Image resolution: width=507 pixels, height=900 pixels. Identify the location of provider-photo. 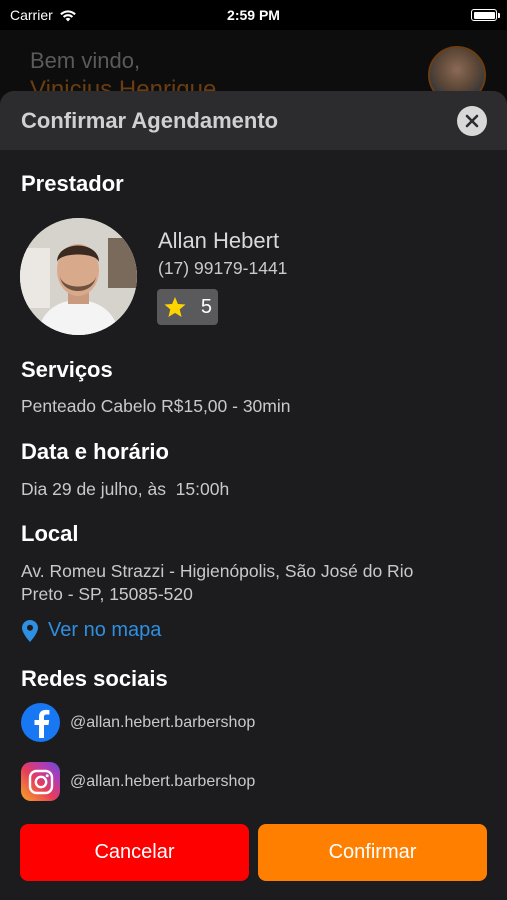
(78, 276).